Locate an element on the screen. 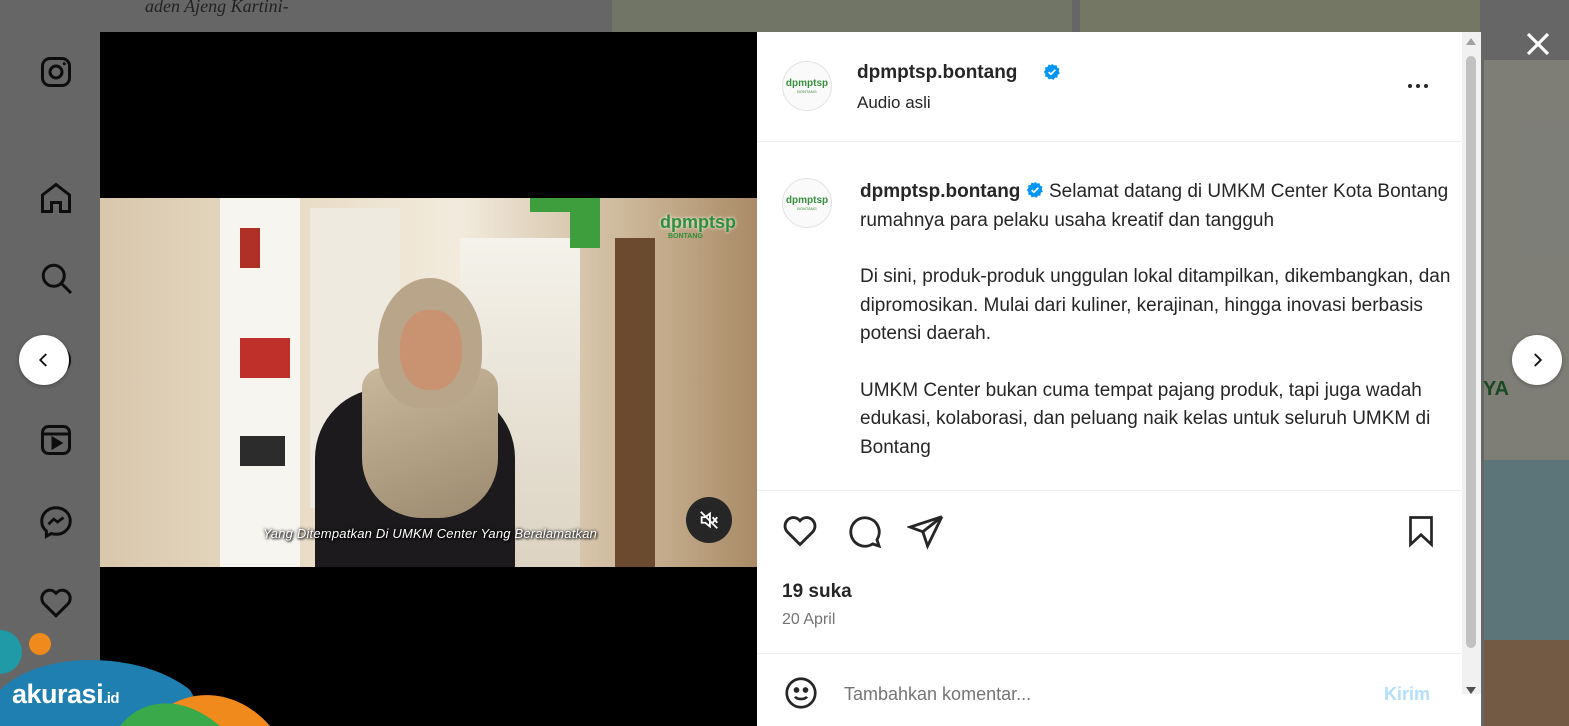  send-icon is located at coordinates (925, 532).